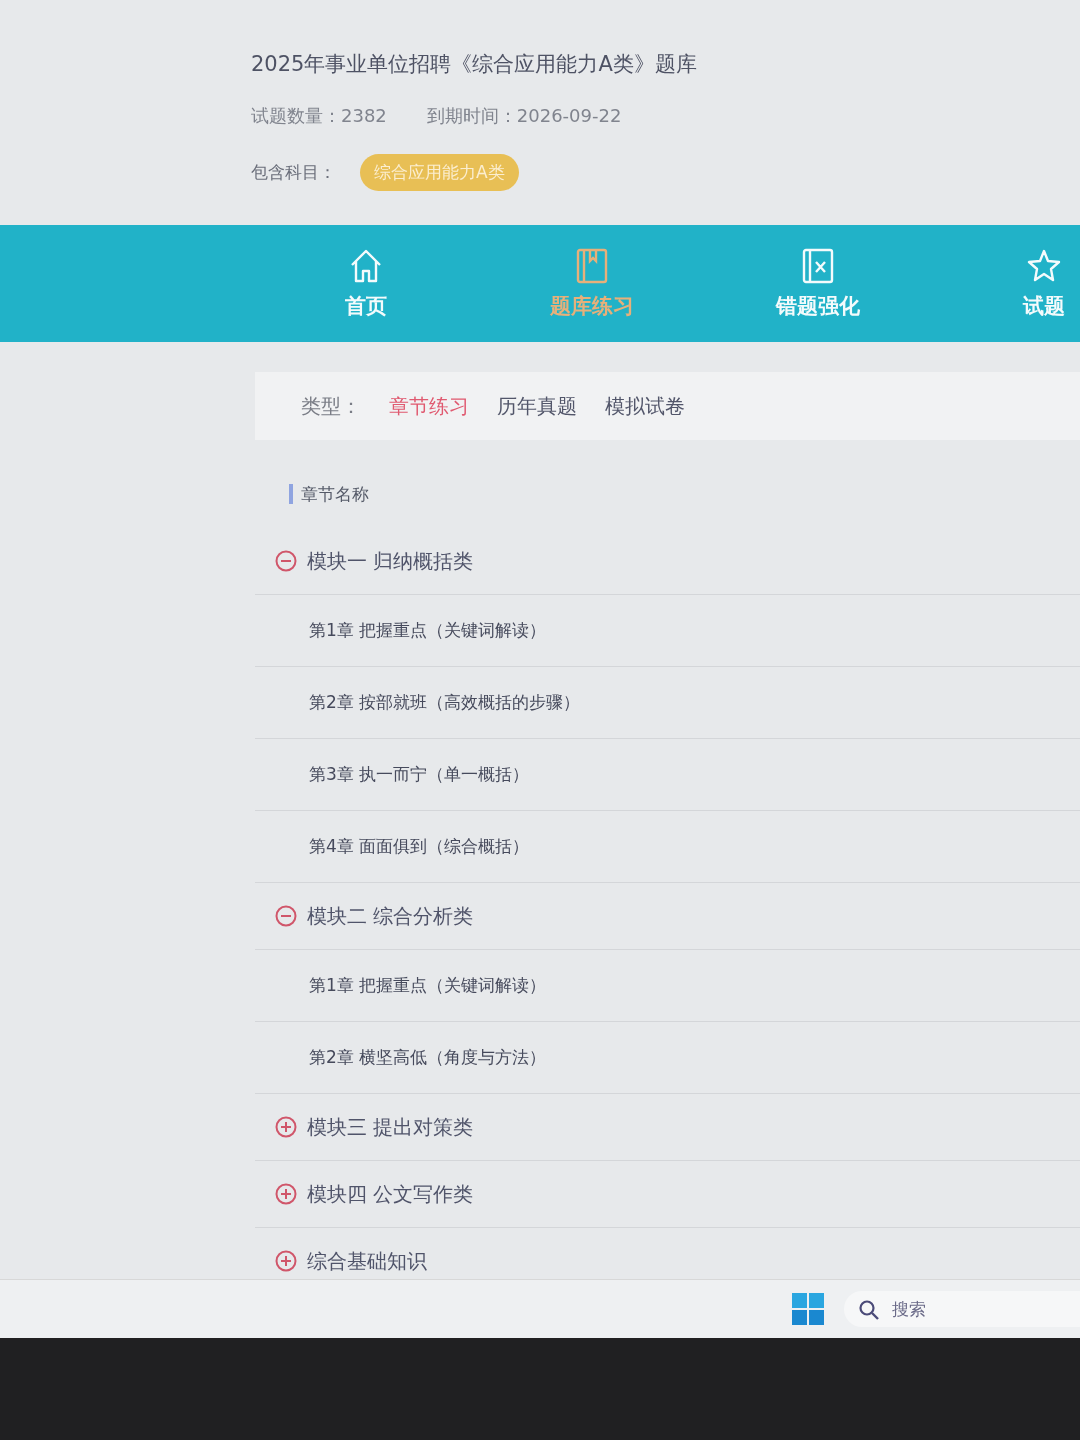  I want to click on type-tab: 模拟试卷, so click(645, 406).